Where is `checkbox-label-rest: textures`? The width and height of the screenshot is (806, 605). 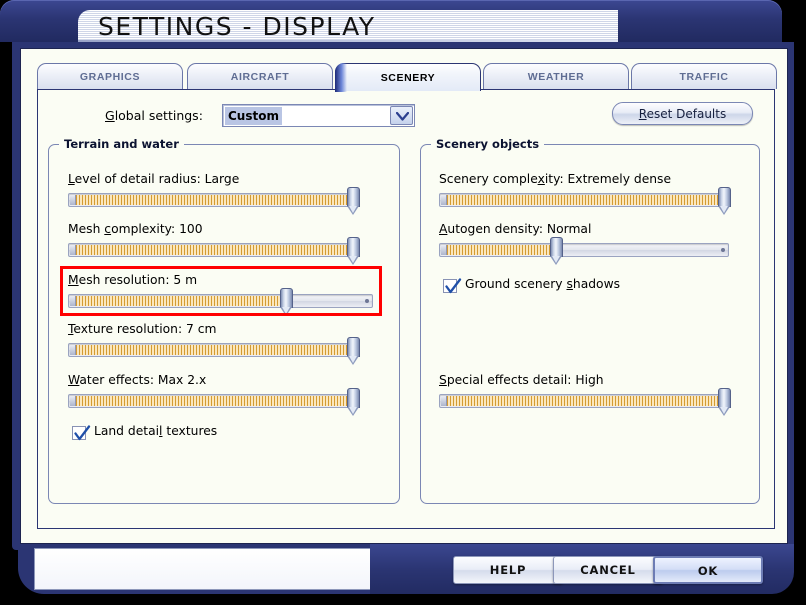 checkbox-label-rest: textures is located at coordinates (190, 431).